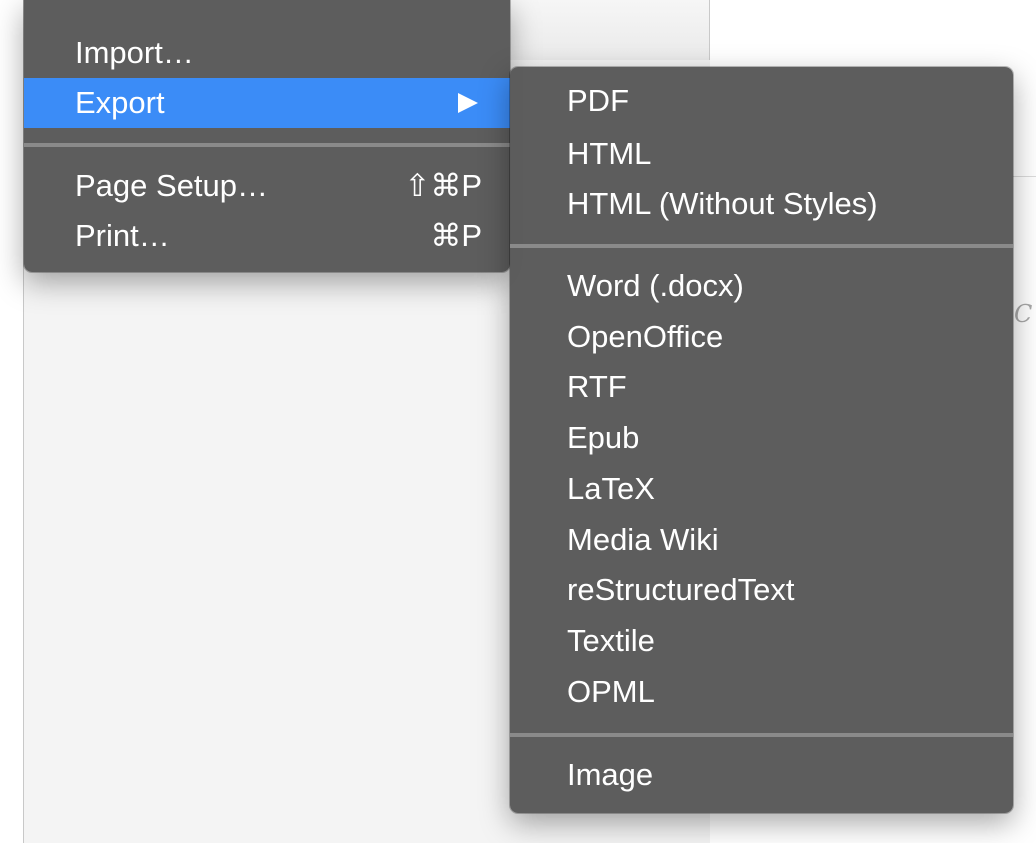 Image resolution: width=1036 pixels, height=843 pixels. What do you see at coordinates (681, 589) in the screenshot?
I see `menu-item-label: reStructuredText` at bounding box center [681, 589].